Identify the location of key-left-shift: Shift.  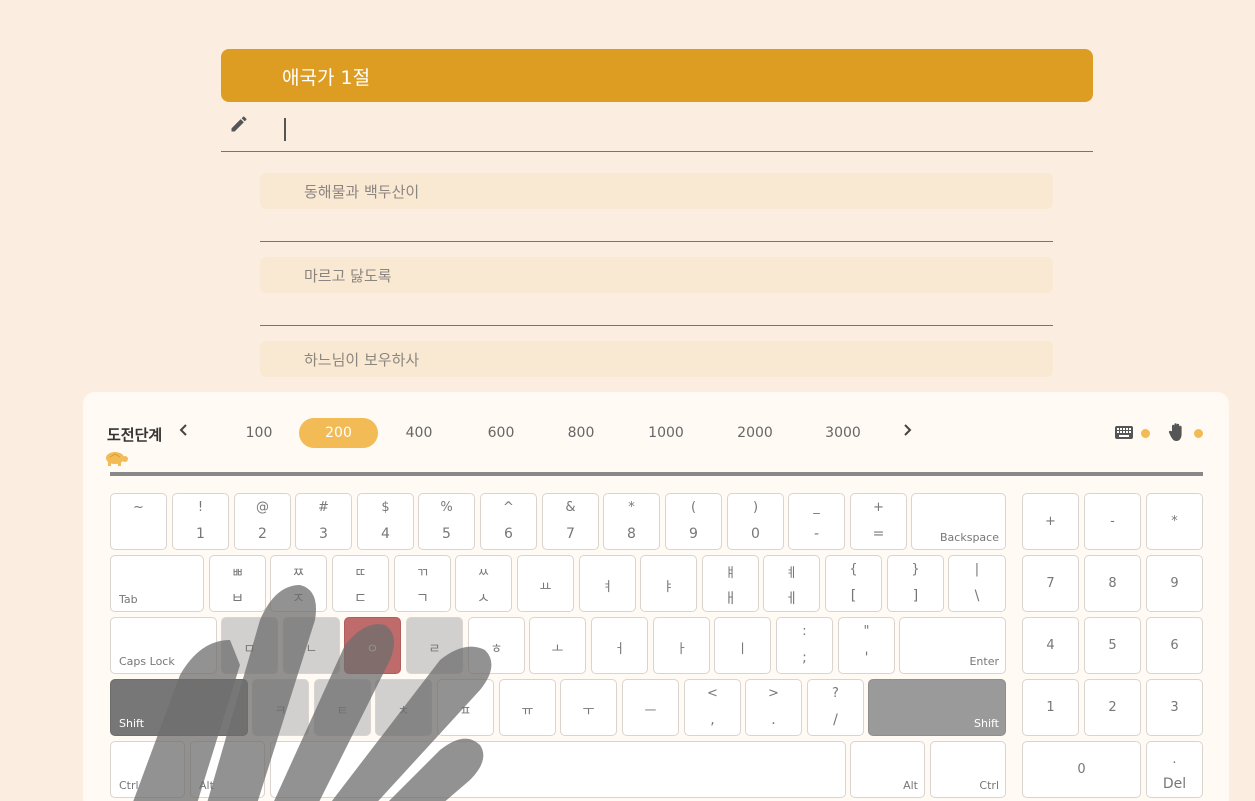
(179, 707).